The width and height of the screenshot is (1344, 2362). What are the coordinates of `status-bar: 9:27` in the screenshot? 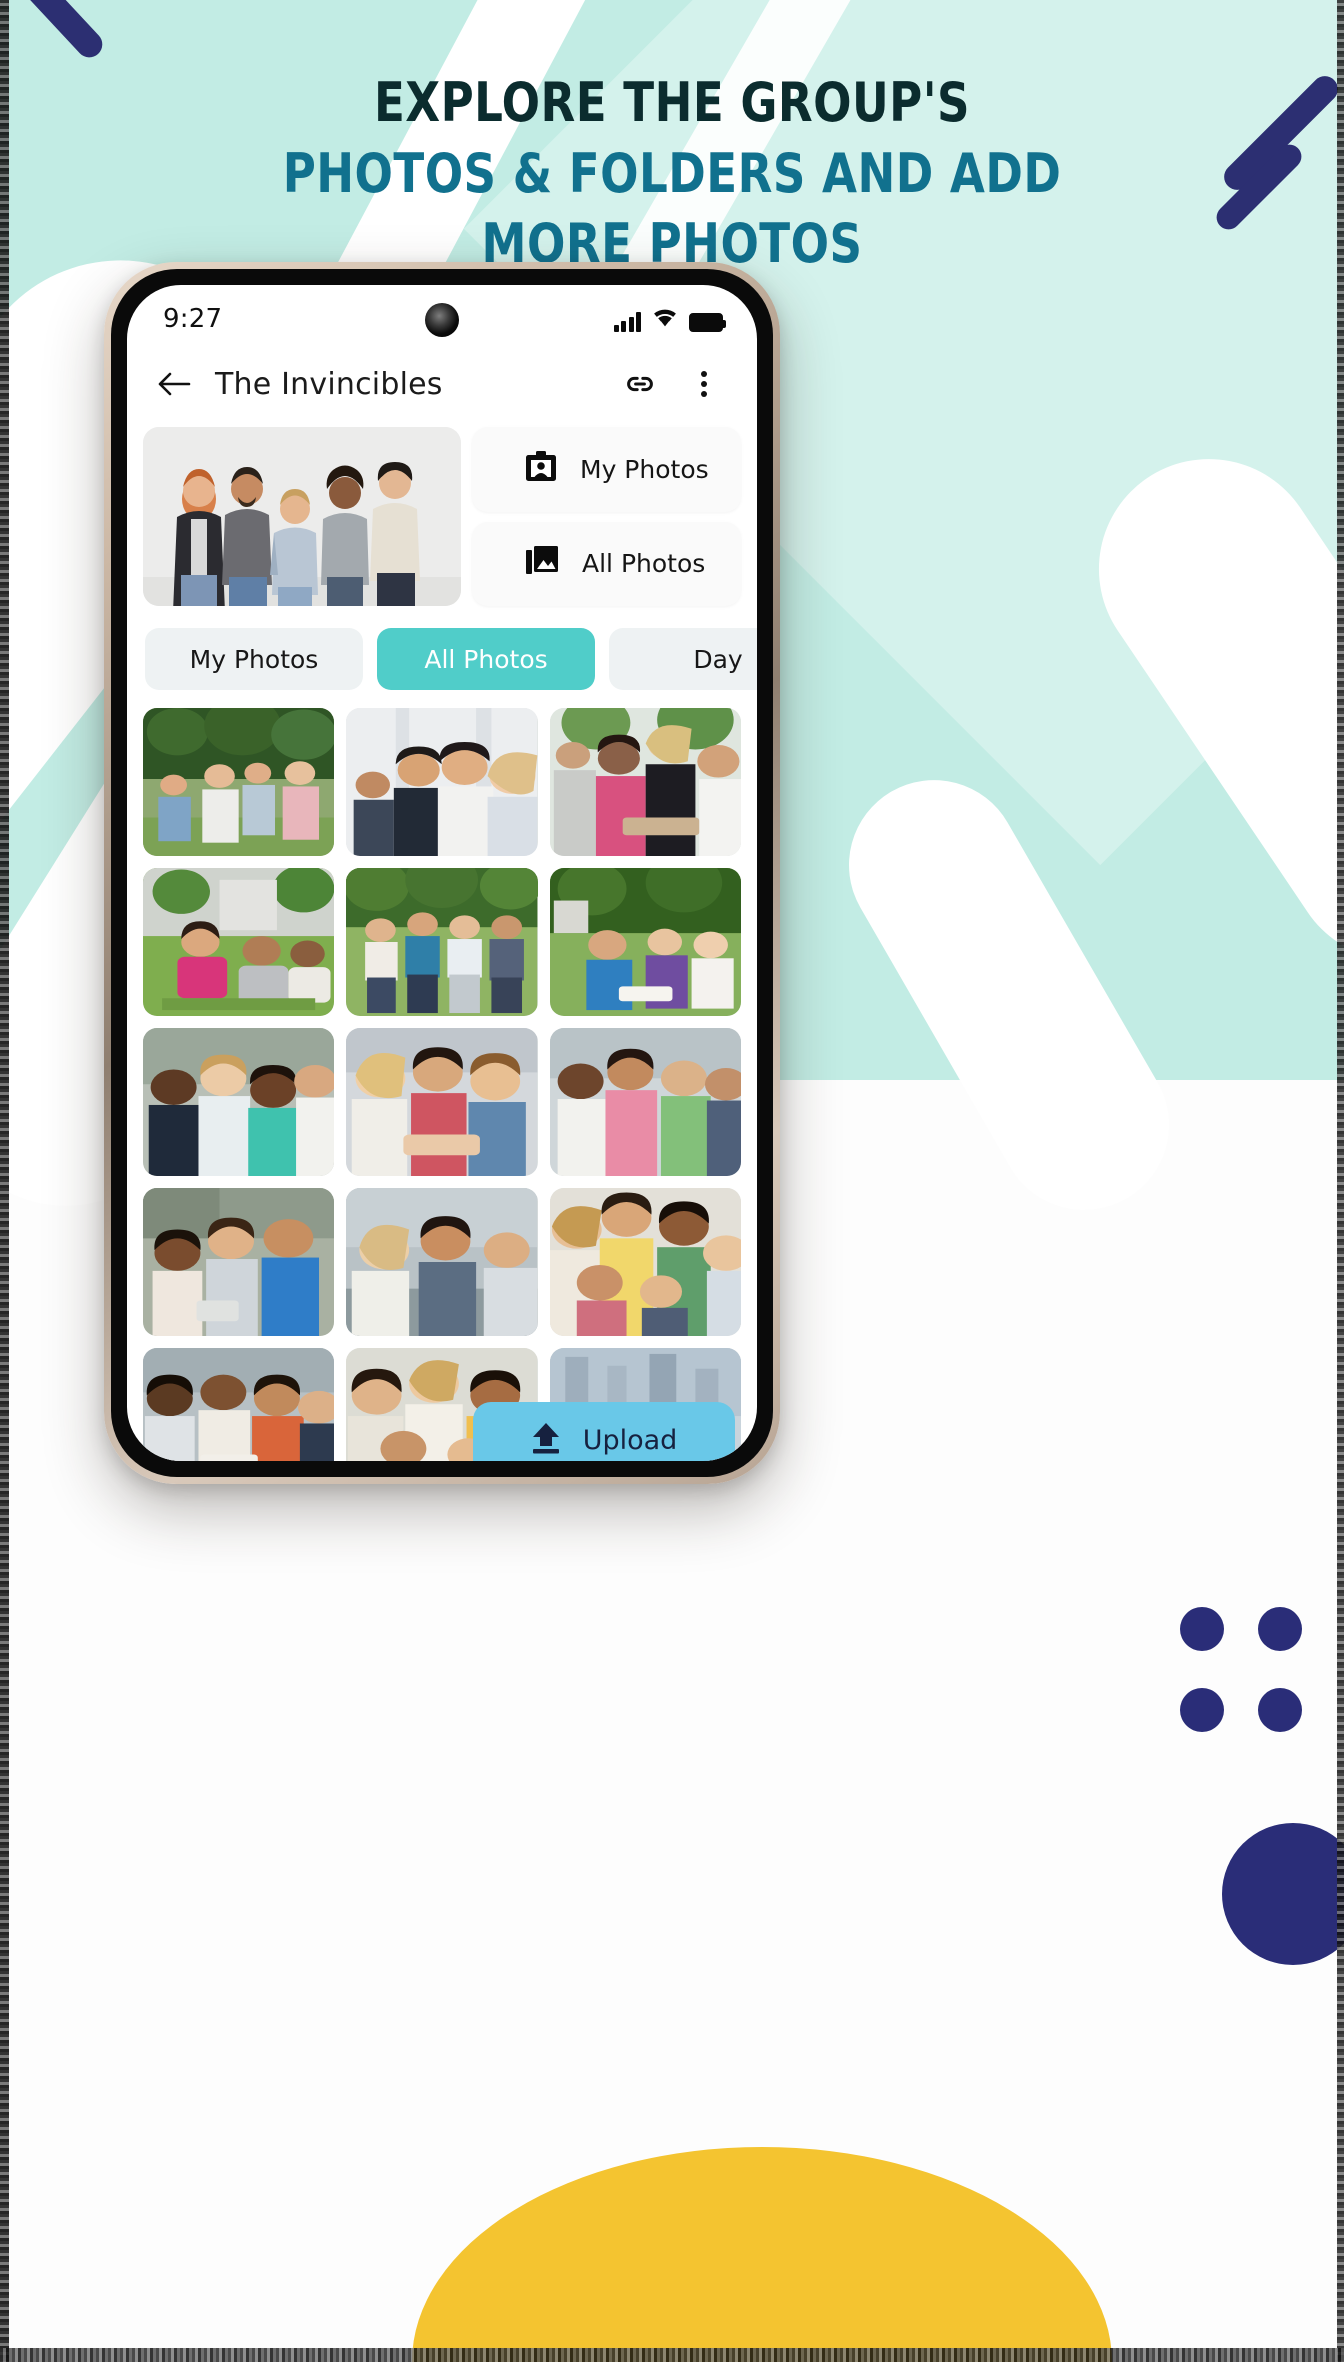 It's located at (442, 316).